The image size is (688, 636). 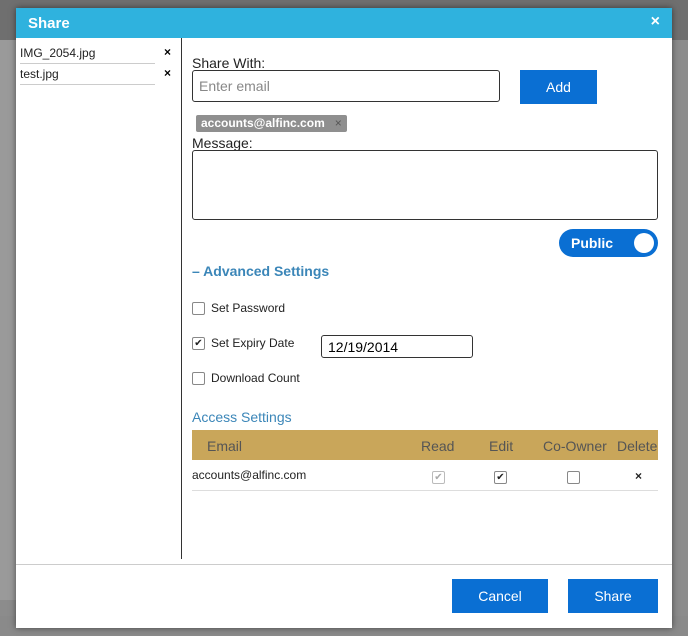 What do you see at coordinates (260, 271) in the screenshot?
I see `advanced-settings-toggle: – Advanced Settings` at bounding box center [260, 271].